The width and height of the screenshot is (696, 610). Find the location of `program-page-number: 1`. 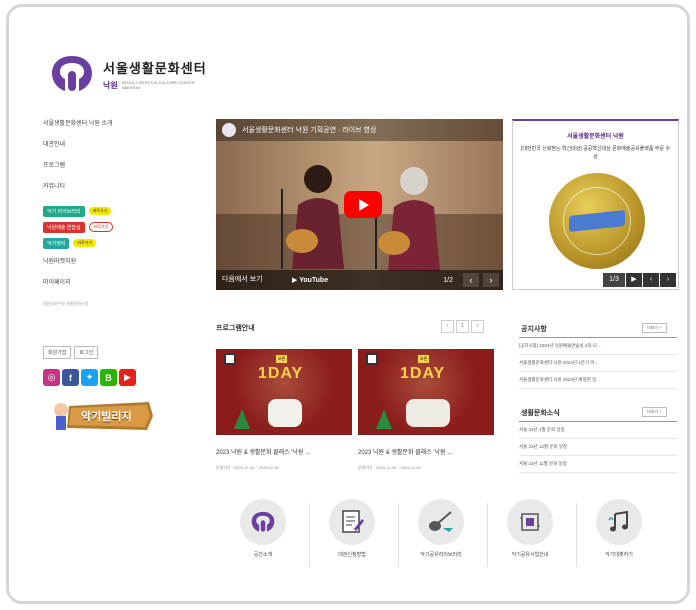

program-page-number: 1 is located at coordinates (462, 326).